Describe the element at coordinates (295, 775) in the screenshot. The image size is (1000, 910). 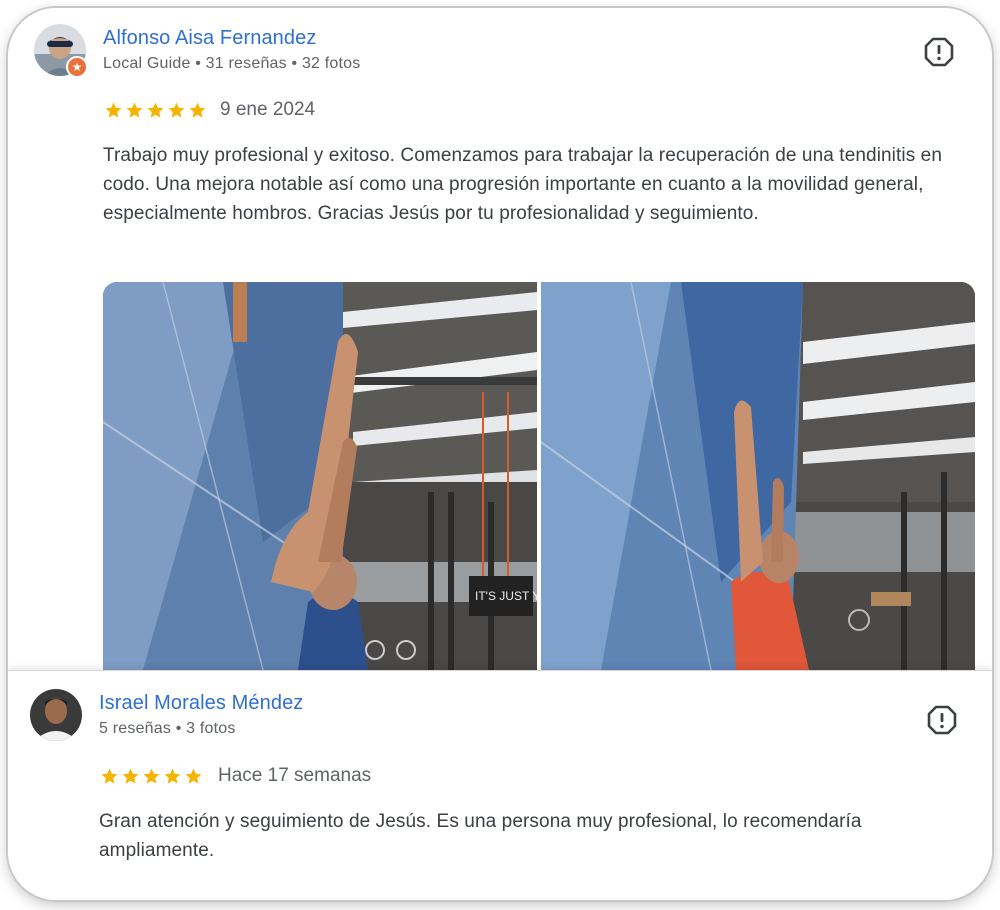
I see `review-date: Hace 17 semanas` at that location.